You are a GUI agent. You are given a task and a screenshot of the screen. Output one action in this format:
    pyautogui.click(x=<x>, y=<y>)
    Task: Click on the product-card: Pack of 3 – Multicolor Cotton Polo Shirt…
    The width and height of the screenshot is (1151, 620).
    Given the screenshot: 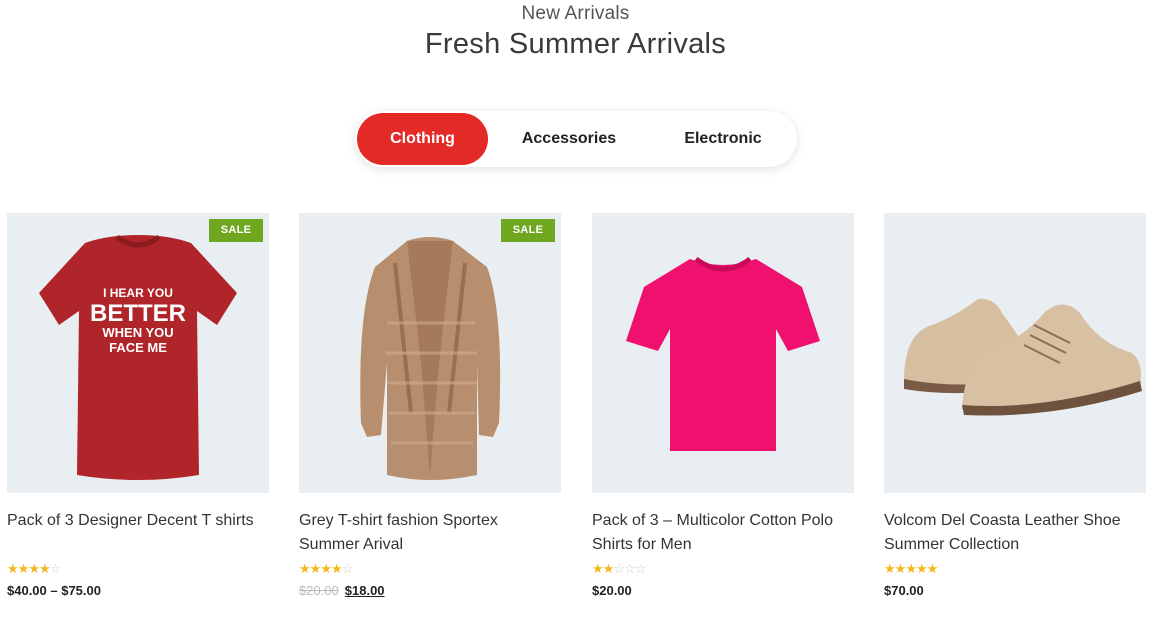 What is the action you would take?
    pyautogui.click(x=723, y=405)
    